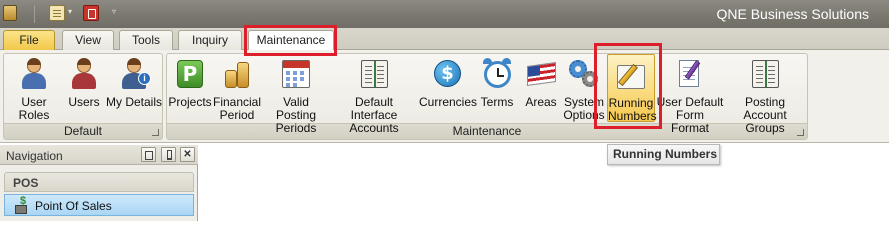  What do you see at coordinates (444, 39) in the screenshot?
I see `ribbon-tab-row: File View Tools Inquiry Maintenance` at bounding box center [444, 39].